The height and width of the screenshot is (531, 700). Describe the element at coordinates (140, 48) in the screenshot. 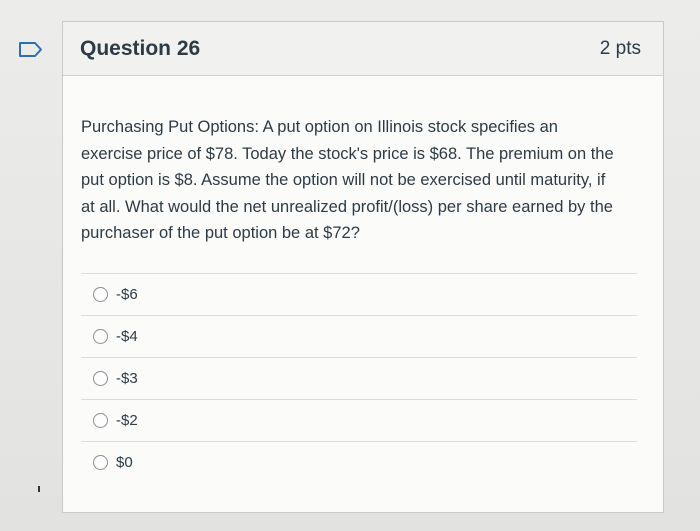

I see `question-title: Question 26` at that location.